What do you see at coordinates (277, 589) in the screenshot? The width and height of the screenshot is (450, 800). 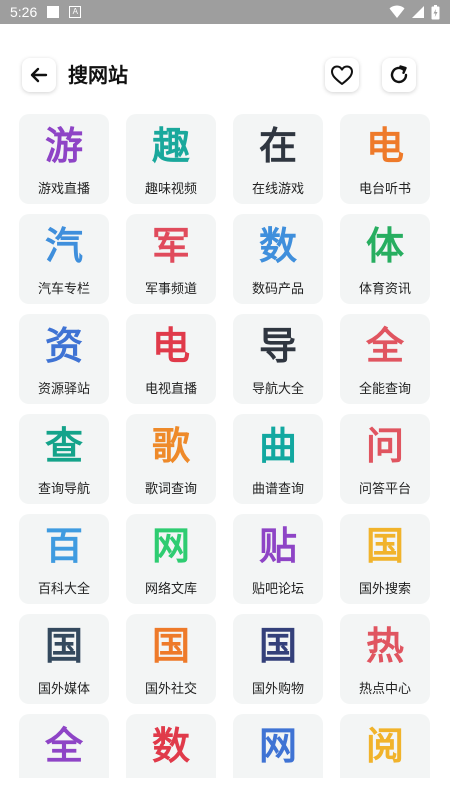 I see `tile-label: 贴吧论坛` at bounding box center [277, 589].